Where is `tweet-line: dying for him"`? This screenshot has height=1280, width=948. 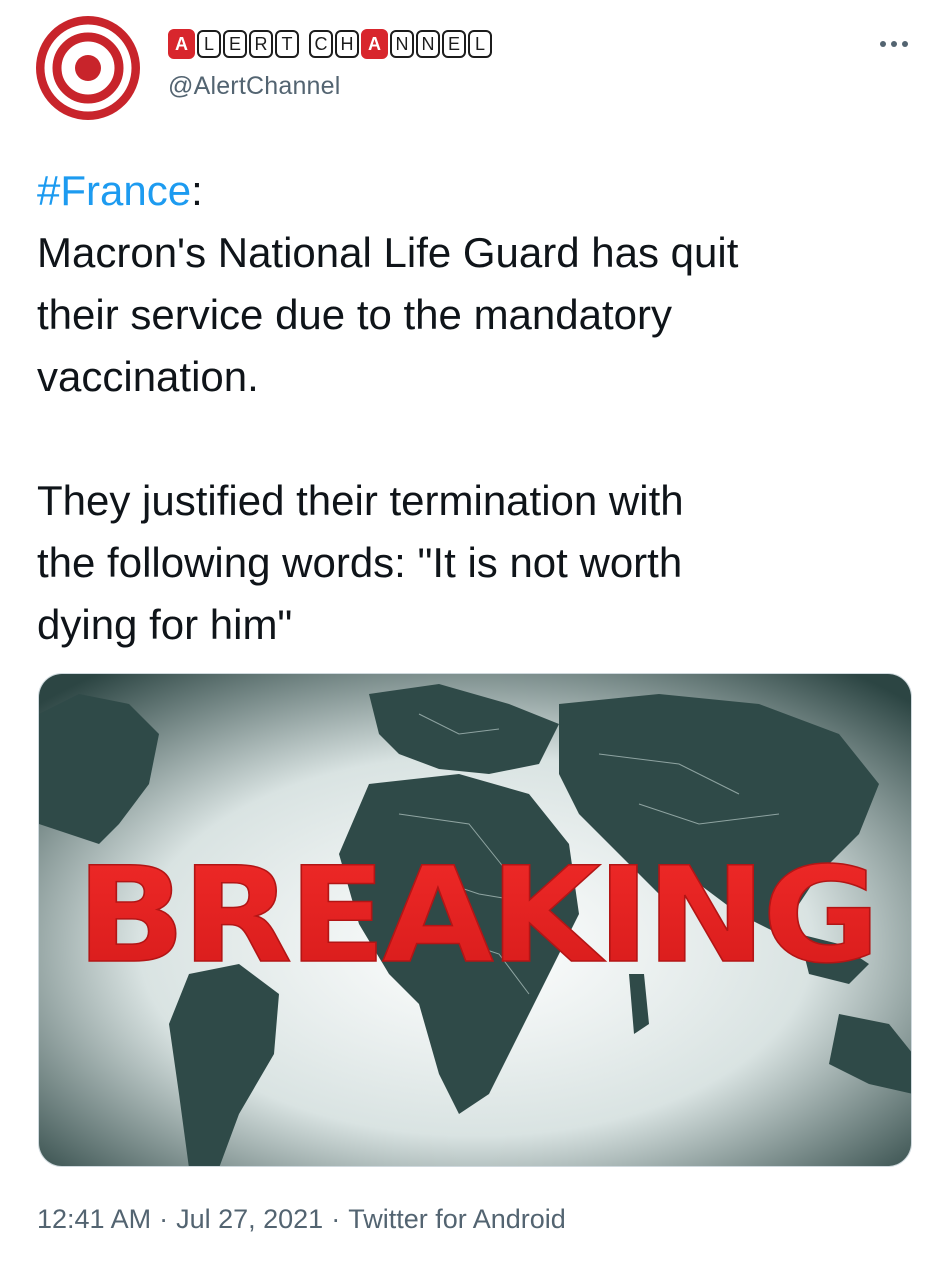 tweet-line: dying for him" is located at coordinates (165, 624).